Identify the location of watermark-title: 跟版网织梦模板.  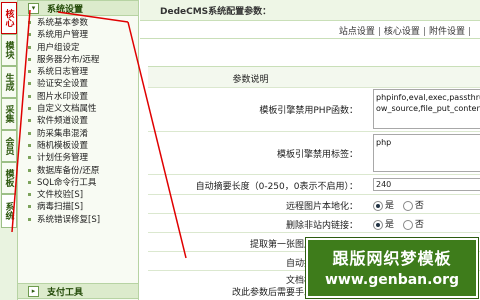
(392, 258).